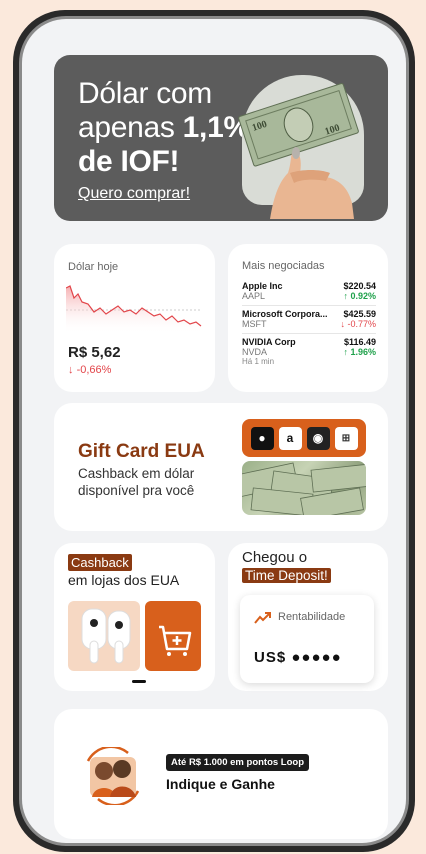 The width and height of the screenshot is (426, 854). What do you see at coordinates (307, 639) in the screenshot?
I see `profitability-box: Rentabilidade US$ ●●●●●` at bounding box center [307, 639].